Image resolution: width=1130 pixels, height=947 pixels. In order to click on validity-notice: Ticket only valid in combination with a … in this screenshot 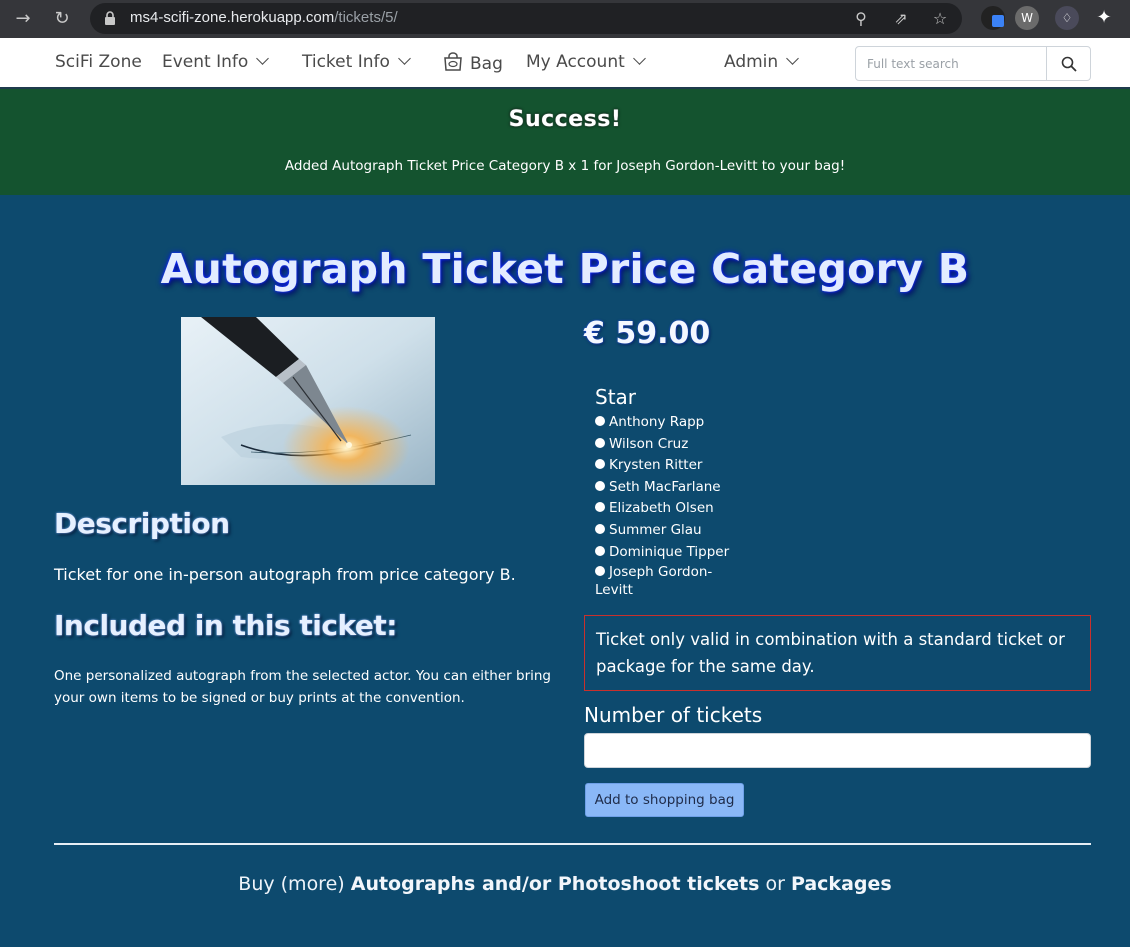, I will do `click(837, 653)`.